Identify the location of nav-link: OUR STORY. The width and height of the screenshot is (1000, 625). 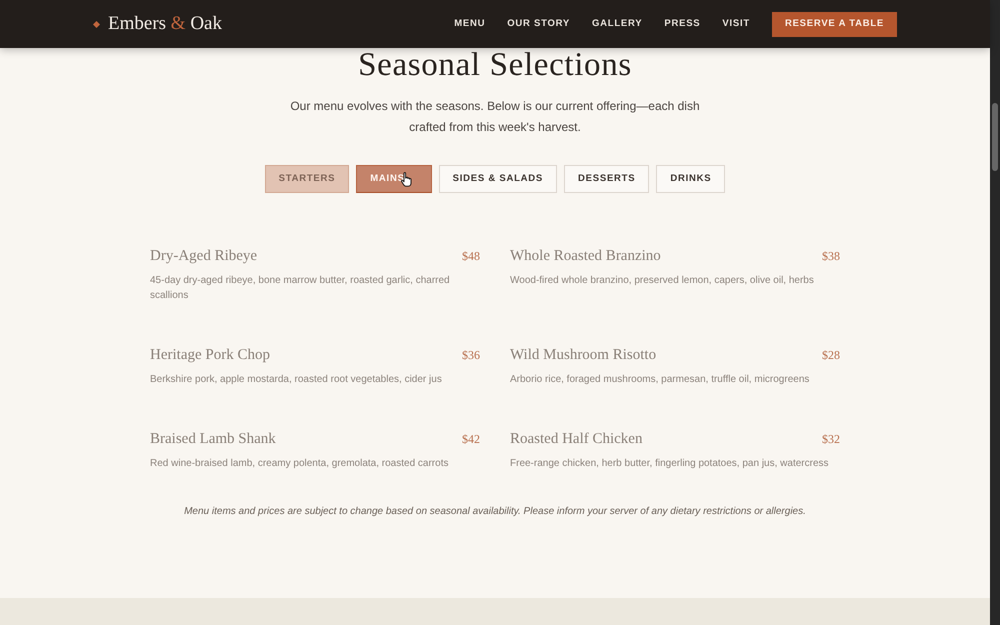
(538, 24).